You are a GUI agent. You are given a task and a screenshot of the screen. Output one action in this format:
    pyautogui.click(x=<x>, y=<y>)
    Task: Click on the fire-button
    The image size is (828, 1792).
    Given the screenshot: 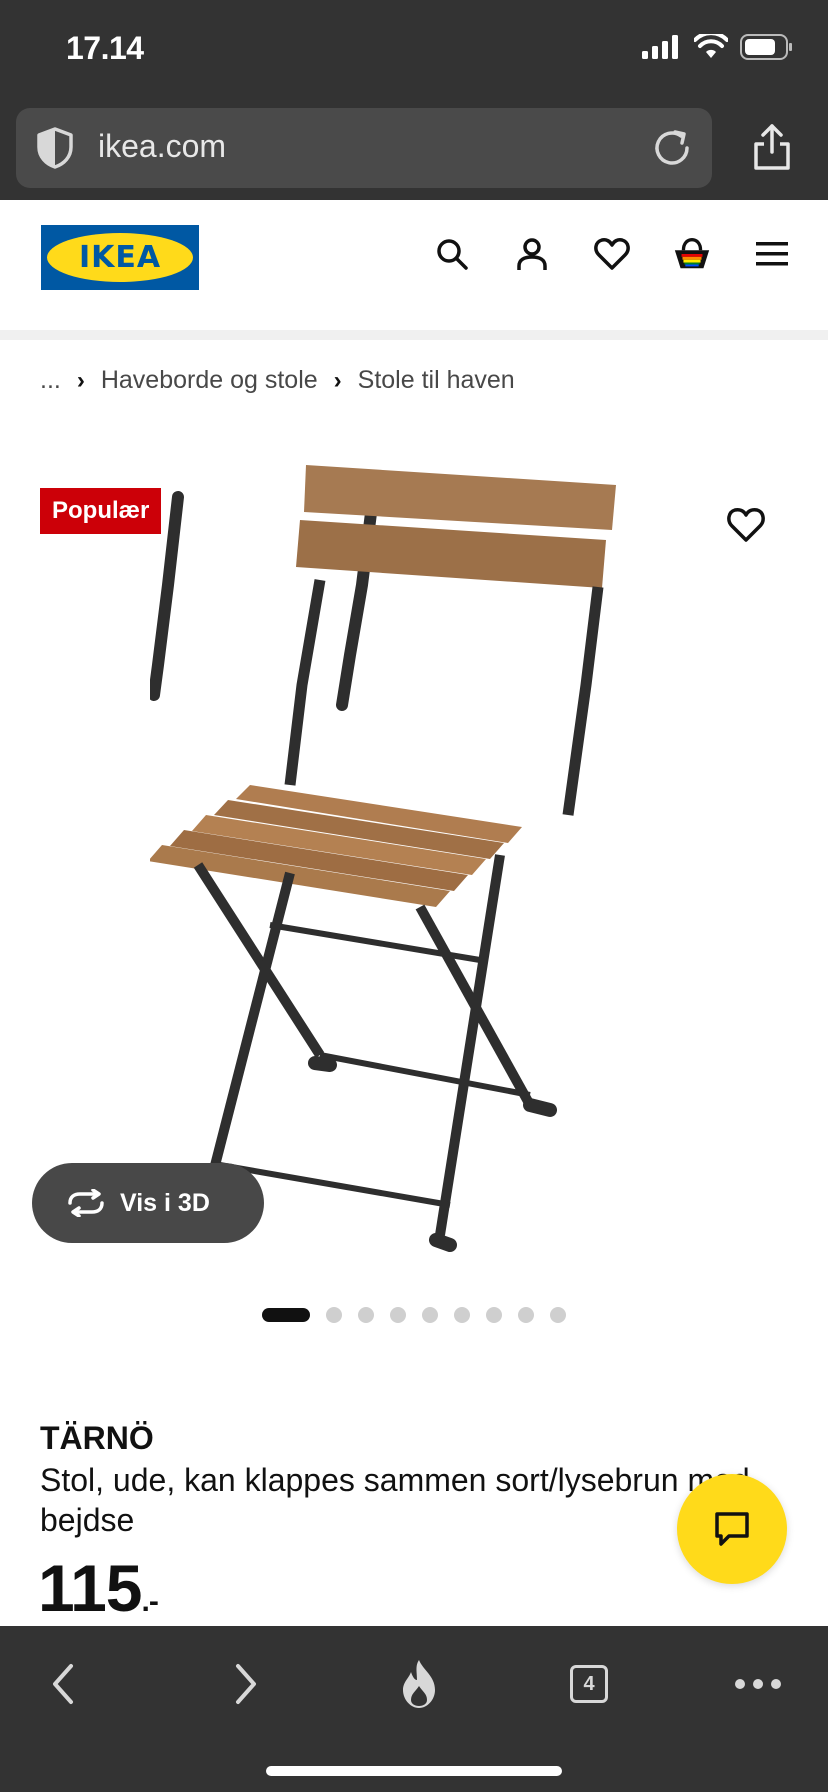 What is the action you would take?
    pyautogui.click(x=419, y=1684)
    